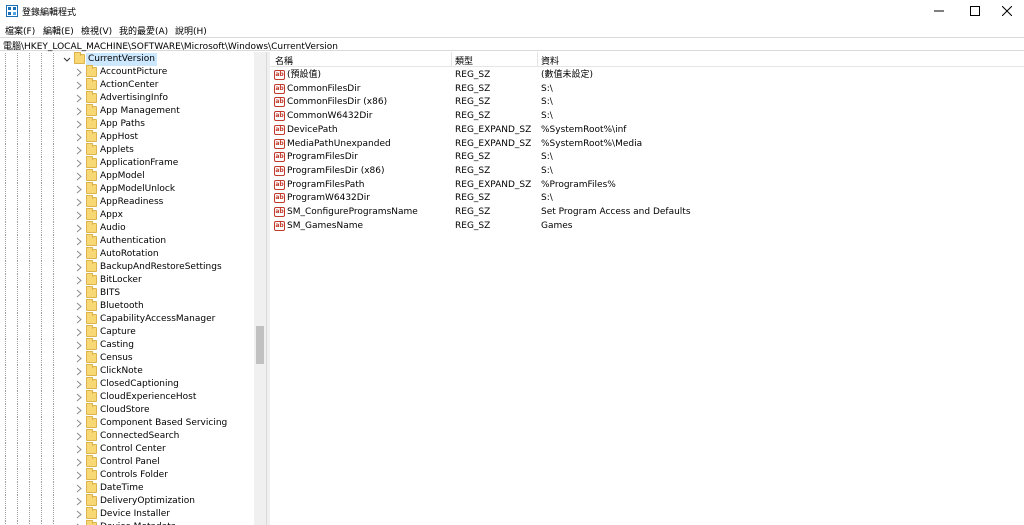 This screenshot has height=525, width=1024. What do you see at coordinates (975, 11) in the screenshot?
I see `maximize-button` at bounding box center [975, 11].